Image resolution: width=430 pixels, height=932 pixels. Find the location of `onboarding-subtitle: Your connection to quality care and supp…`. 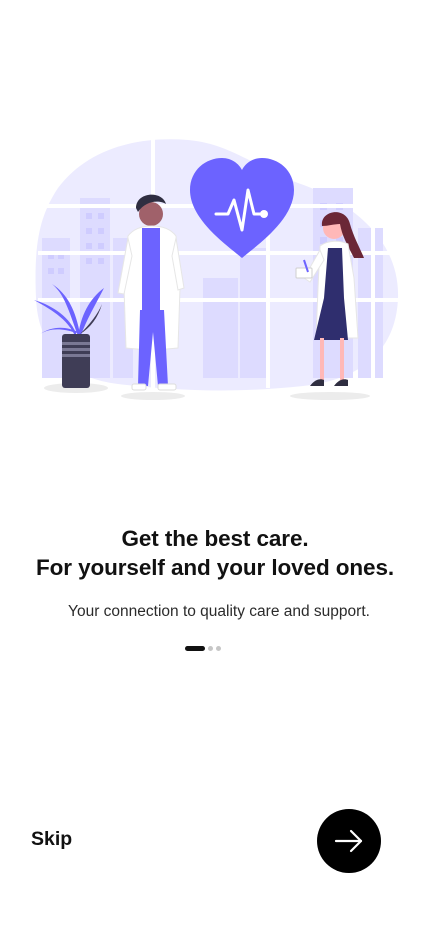

onboarding-subtitle: Your connection to quality care and supp… is located at coordinates (219, 611).